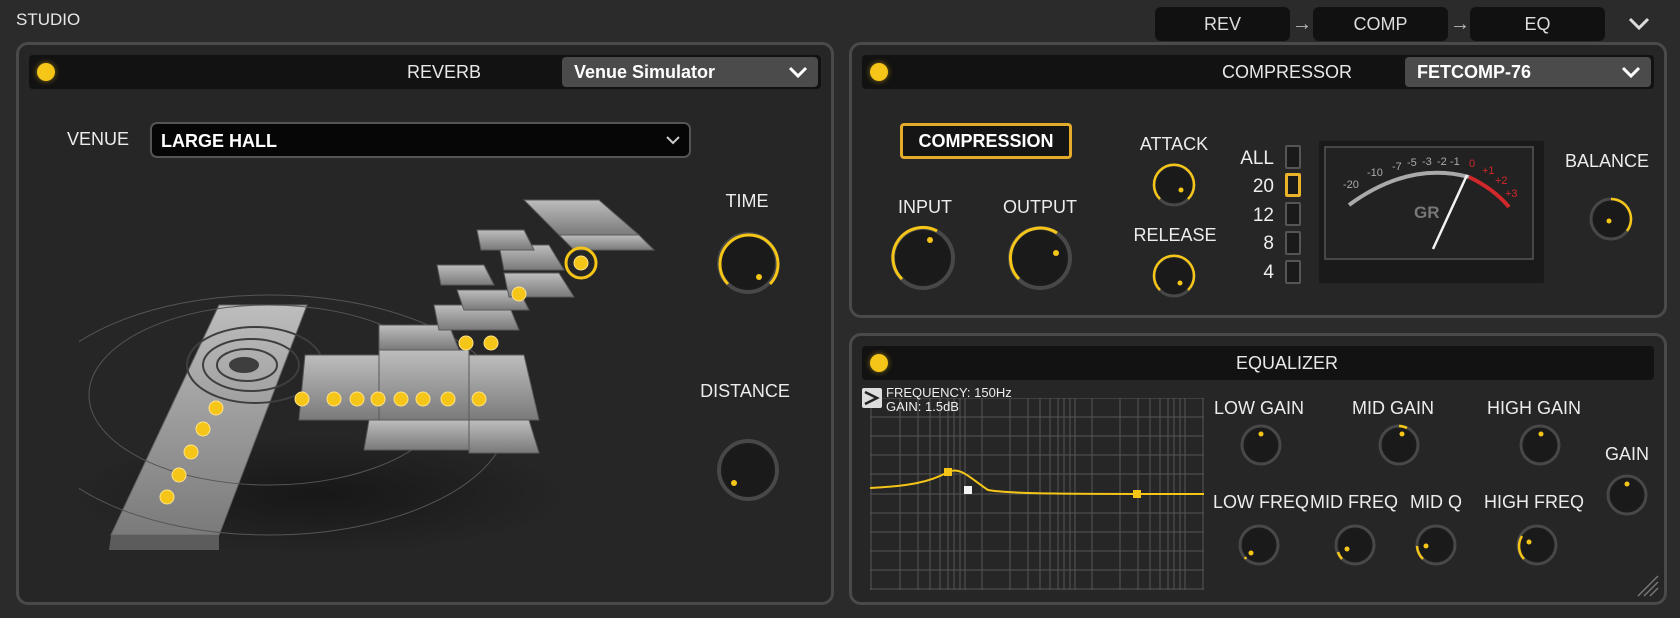 Image resolution: width=1680 pixels, height=618 pixels. I want to click on time-knob, so click(748, 263).